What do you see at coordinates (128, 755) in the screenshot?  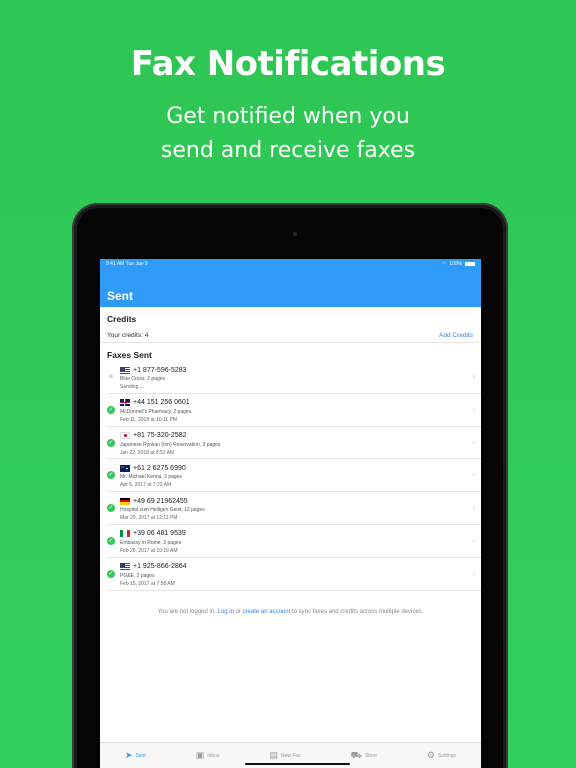 I see `paper-plane-icon: ➤` at bounding box center [128, 755].